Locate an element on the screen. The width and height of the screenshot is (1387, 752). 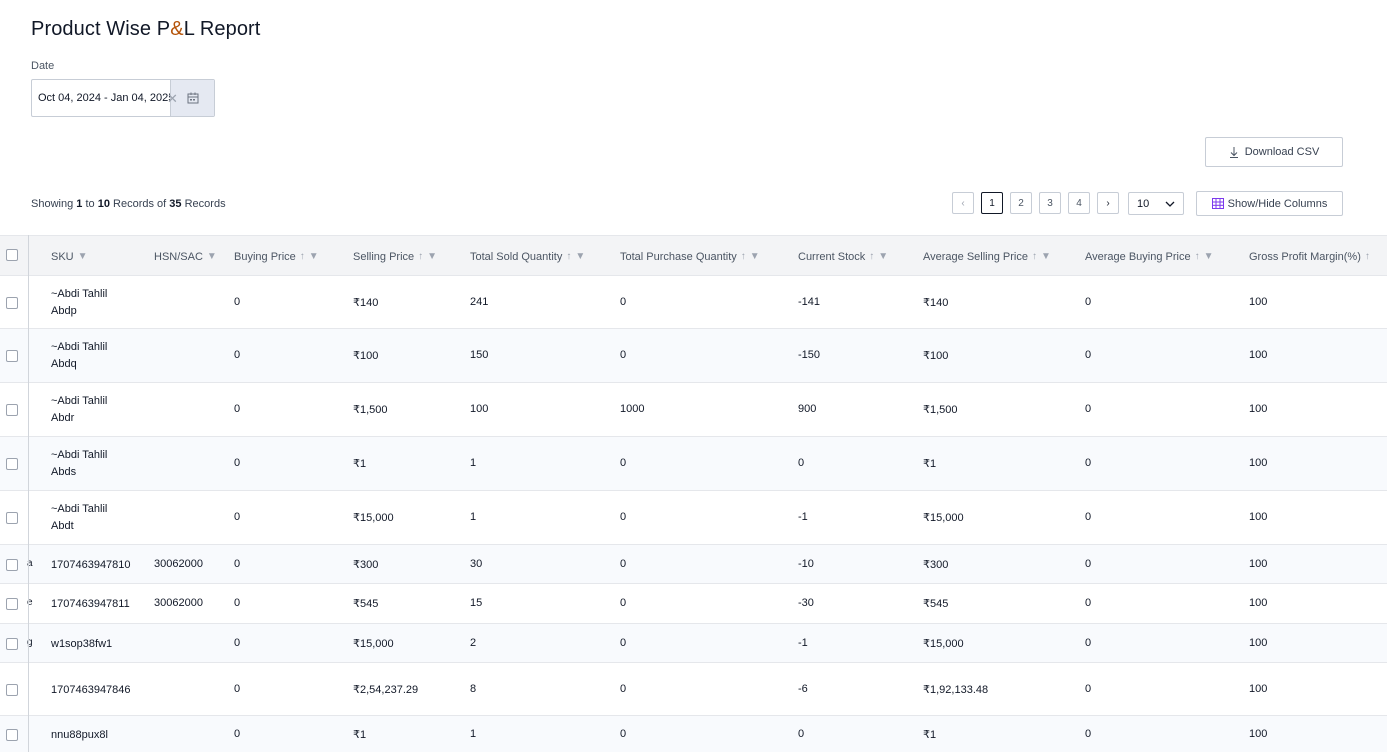
column-label: Average Buying Price is located at coordinates (1138, 256).